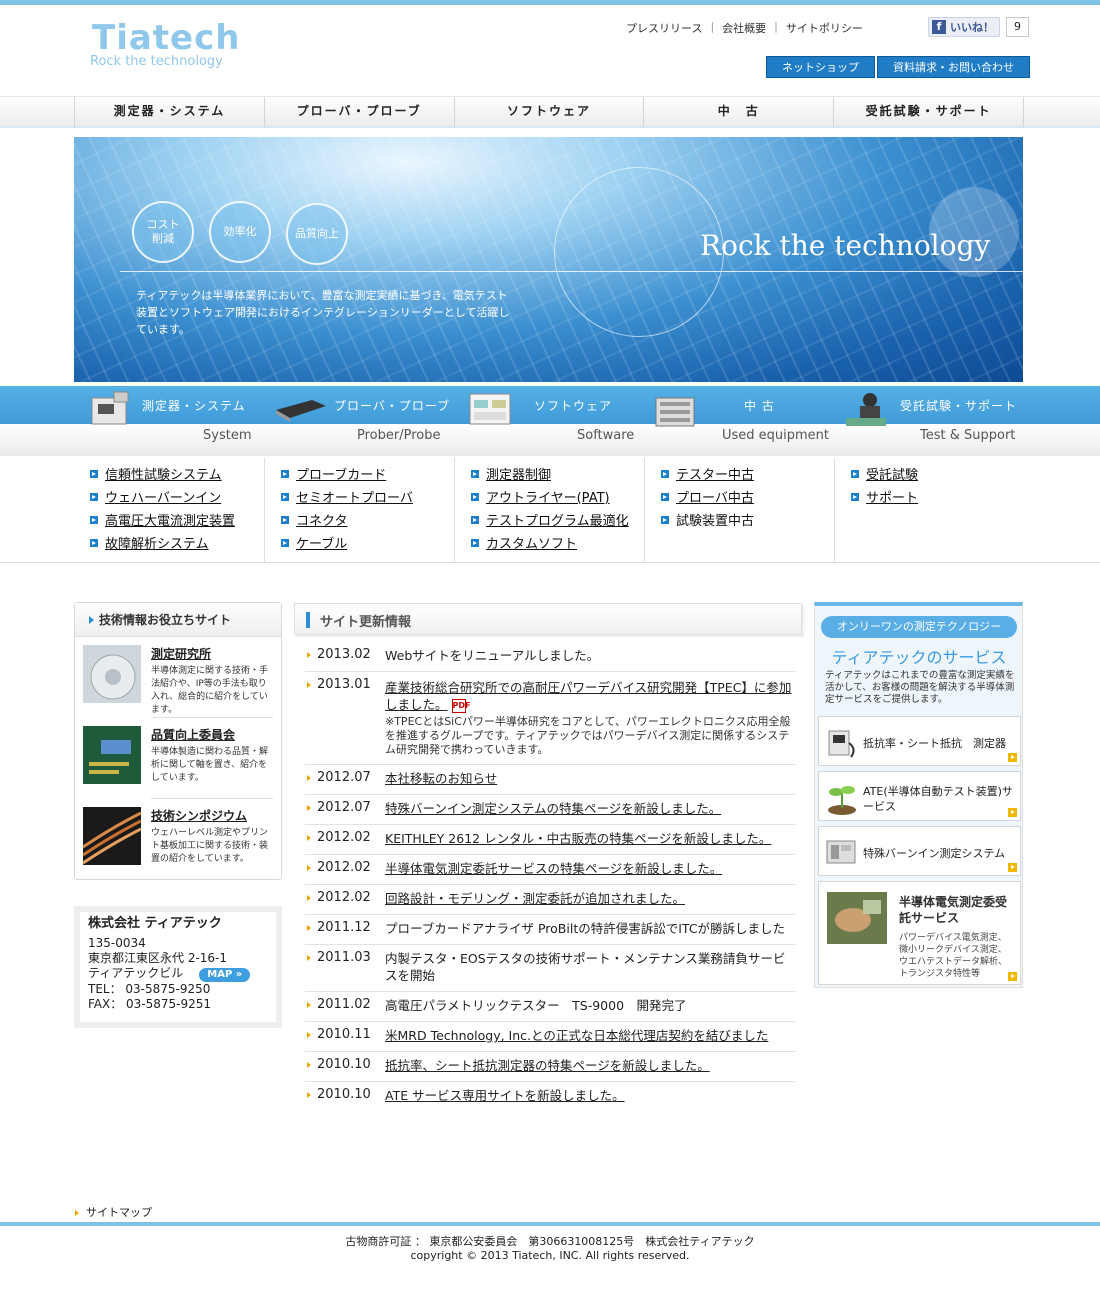 Image resolution: width=1100 pixels, height=1290 pixels. I want to click on link-label: 試験装置中古, so click(715, 521).